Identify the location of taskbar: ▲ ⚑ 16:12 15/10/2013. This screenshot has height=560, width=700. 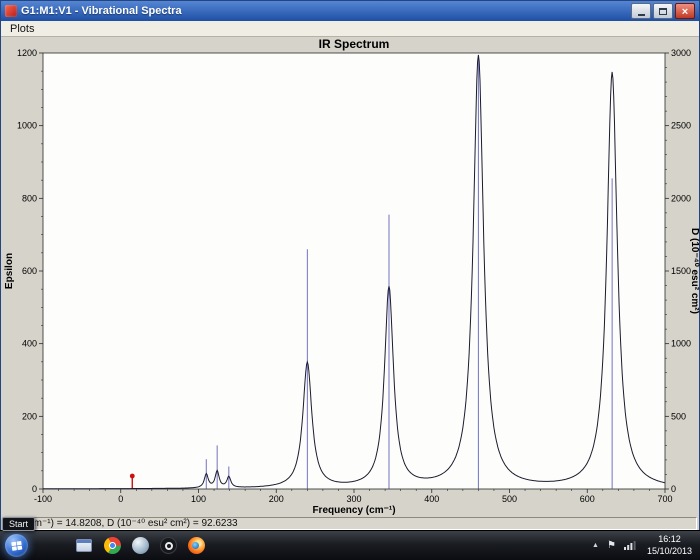
(350, 545).